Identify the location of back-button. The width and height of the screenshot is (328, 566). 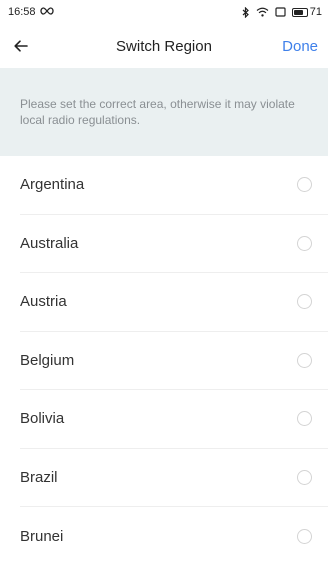
(28, 46).